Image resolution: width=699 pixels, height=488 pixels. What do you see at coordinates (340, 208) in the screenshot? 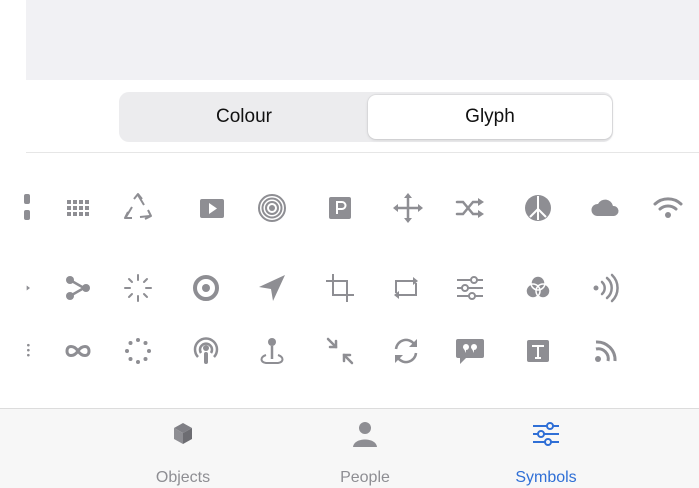
I see `parking-icon` at bounding box center [340, 208].